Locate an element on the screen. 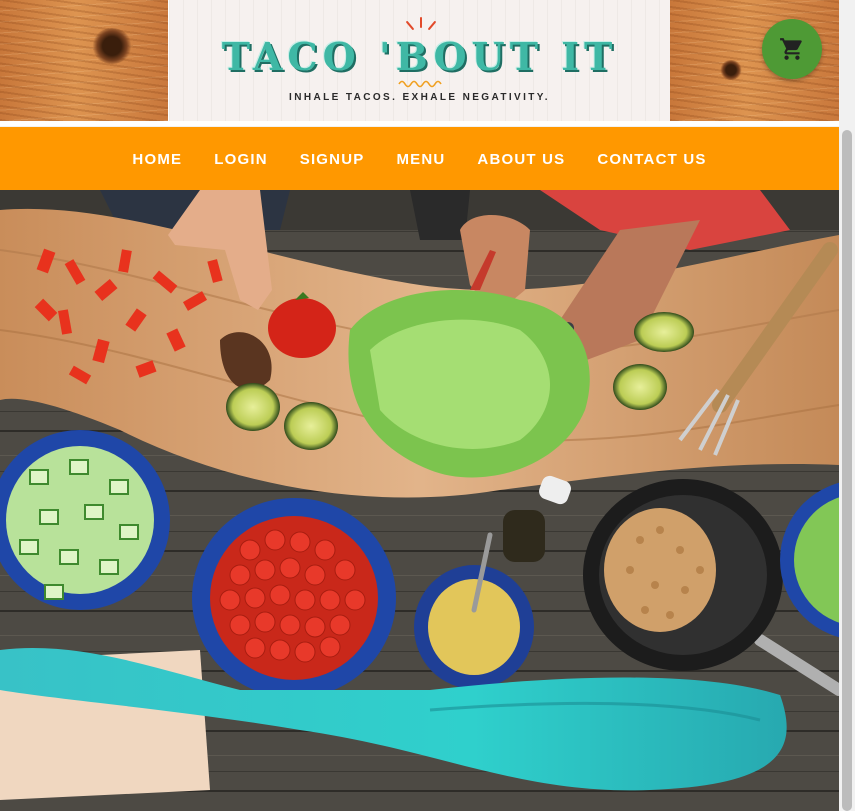 The height and width of the screenshot is (811, 855). site-tagline: INHALE TACOS. EXHALE NEGATIVITY. is located at coordinates (419, 97).